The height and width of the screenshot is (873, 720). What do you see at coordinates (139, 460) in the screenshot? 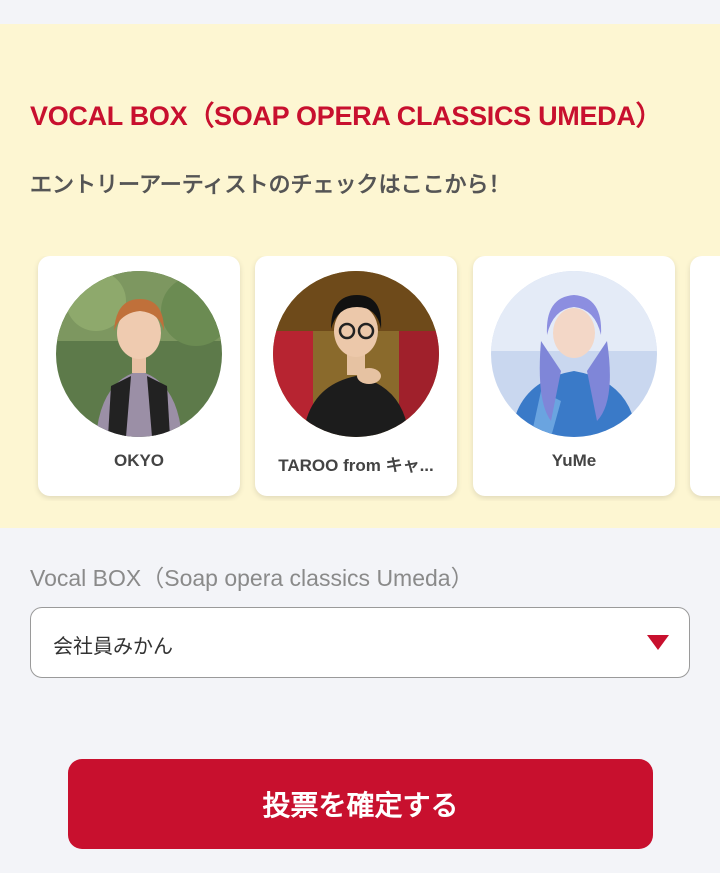
I see `artist-name: OKYO` at bounding box center [139, 460].